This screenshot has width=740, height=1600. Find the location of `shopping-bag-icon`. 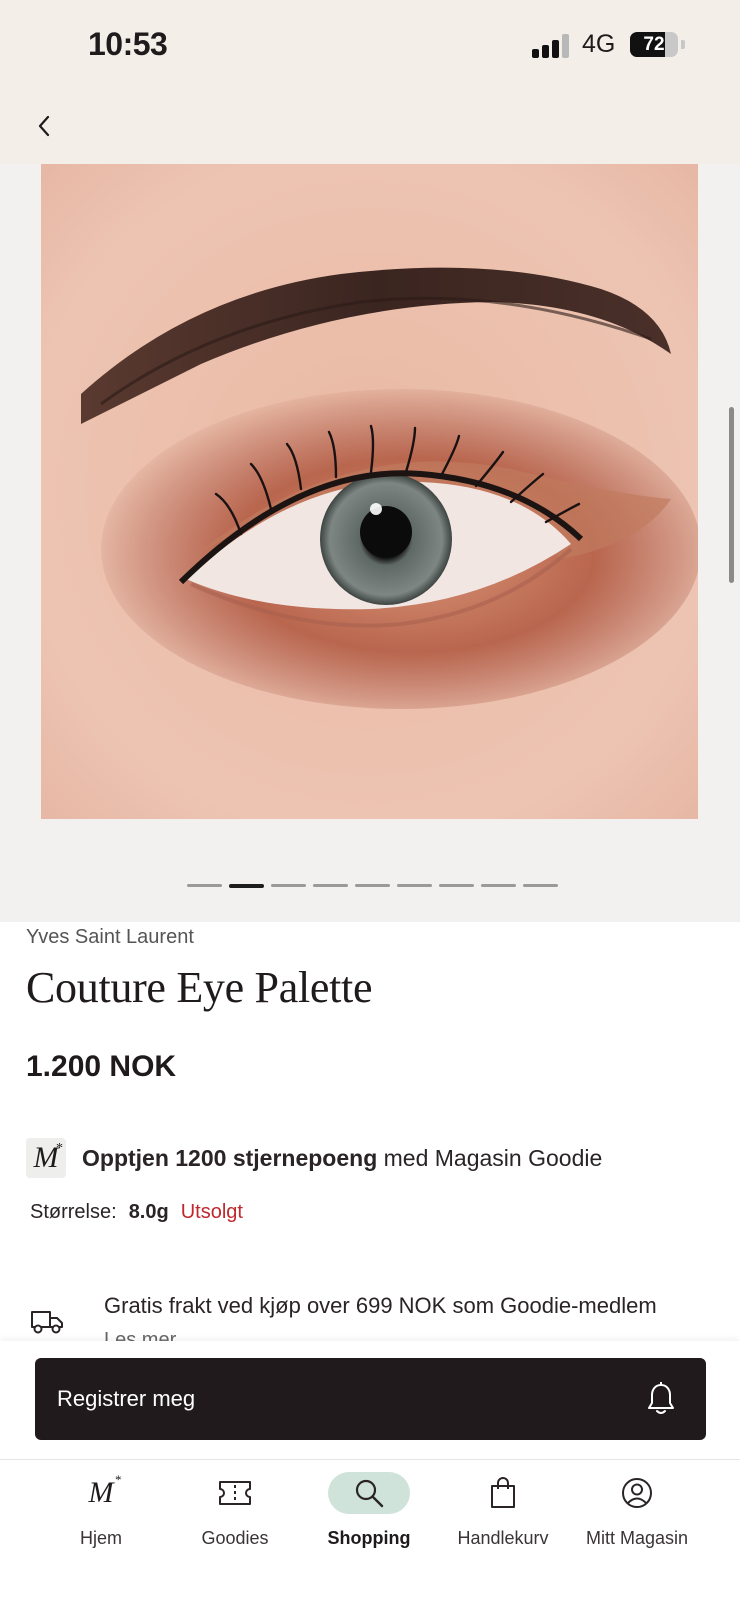

shopping-bag-icon is located at coordinates (503, 1493).